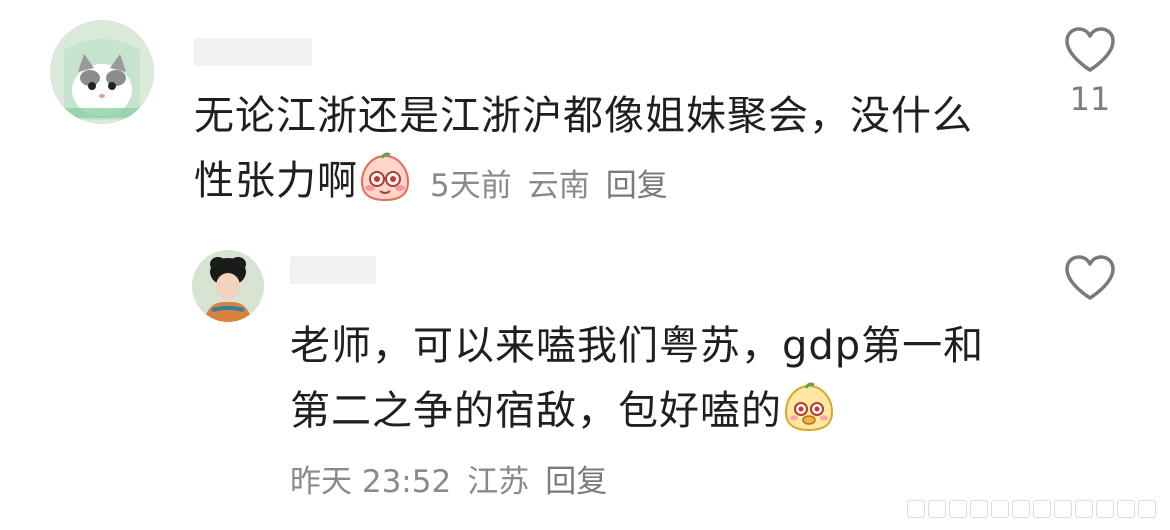 The width and height of the screenshot is (1170, 530). I want to click on comment-meta: 5天前 云南 回复, so click(549, 182).